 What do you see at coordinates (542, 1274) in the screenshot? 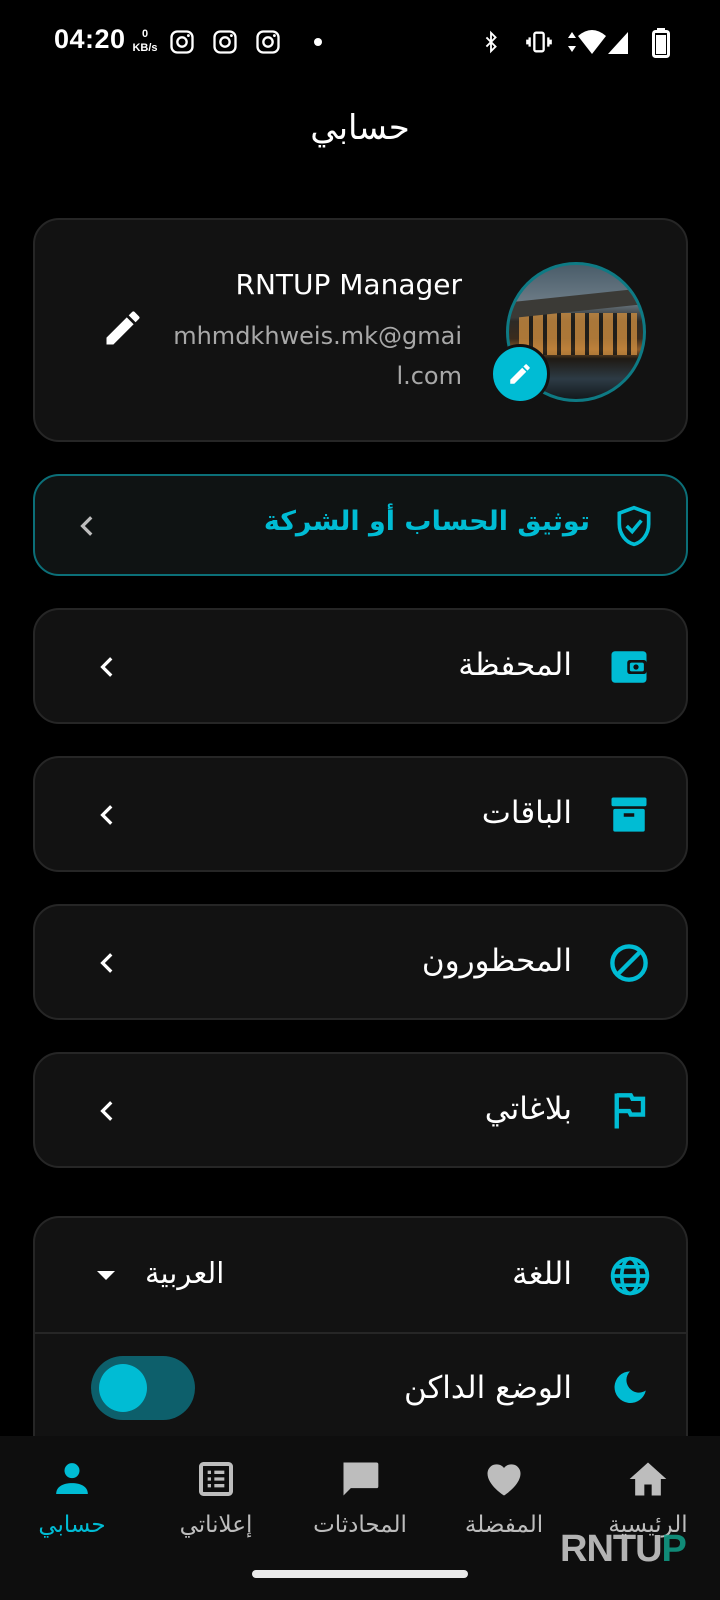
I see `language-label: اللغة` at bounding box center [542, 1274].